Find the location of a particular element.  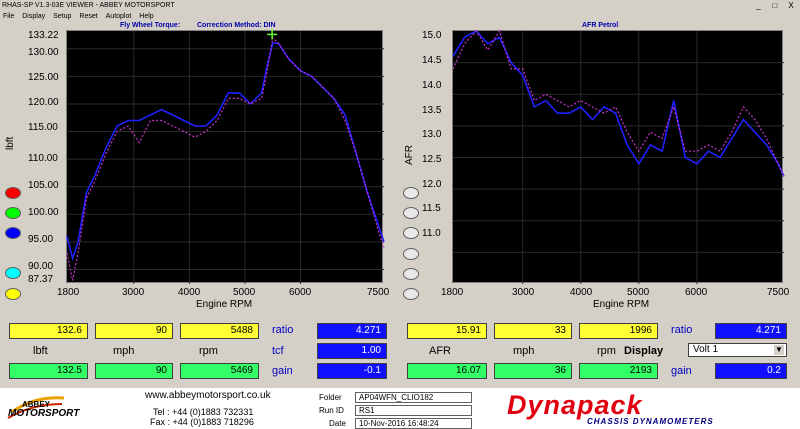

abbey-logo-line2: MOTORSPORT is located at coordinates (44, 413).